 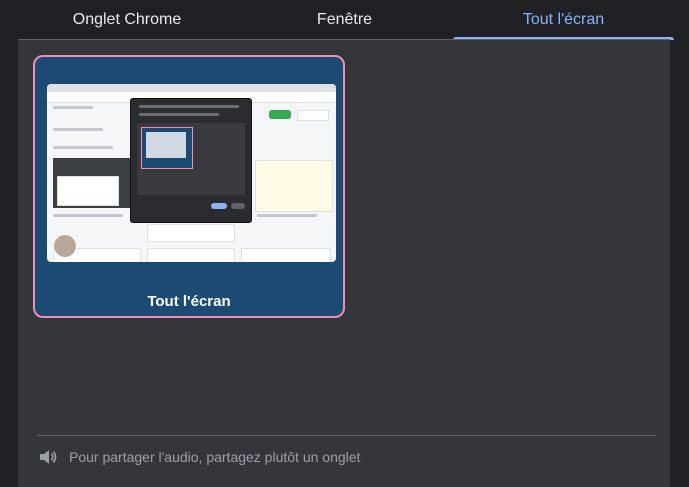 What do you see at coordinates (127, 20) in the screenshot?
I see `tab-chrome-tab: Onglet Chrome` at bounding box center [127, 20].